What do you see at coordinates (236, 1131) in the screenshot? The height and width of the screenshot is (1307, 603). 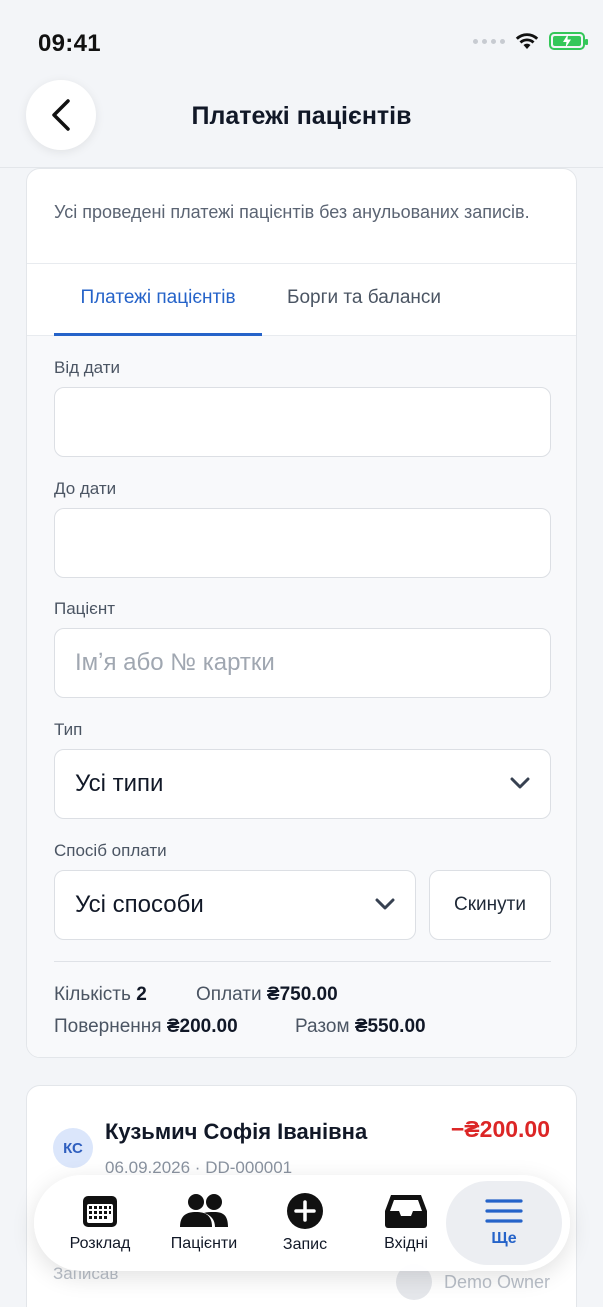 I see `patient-name: Кузьмич Софія Іванівна` at bounding box center [236, 1131].